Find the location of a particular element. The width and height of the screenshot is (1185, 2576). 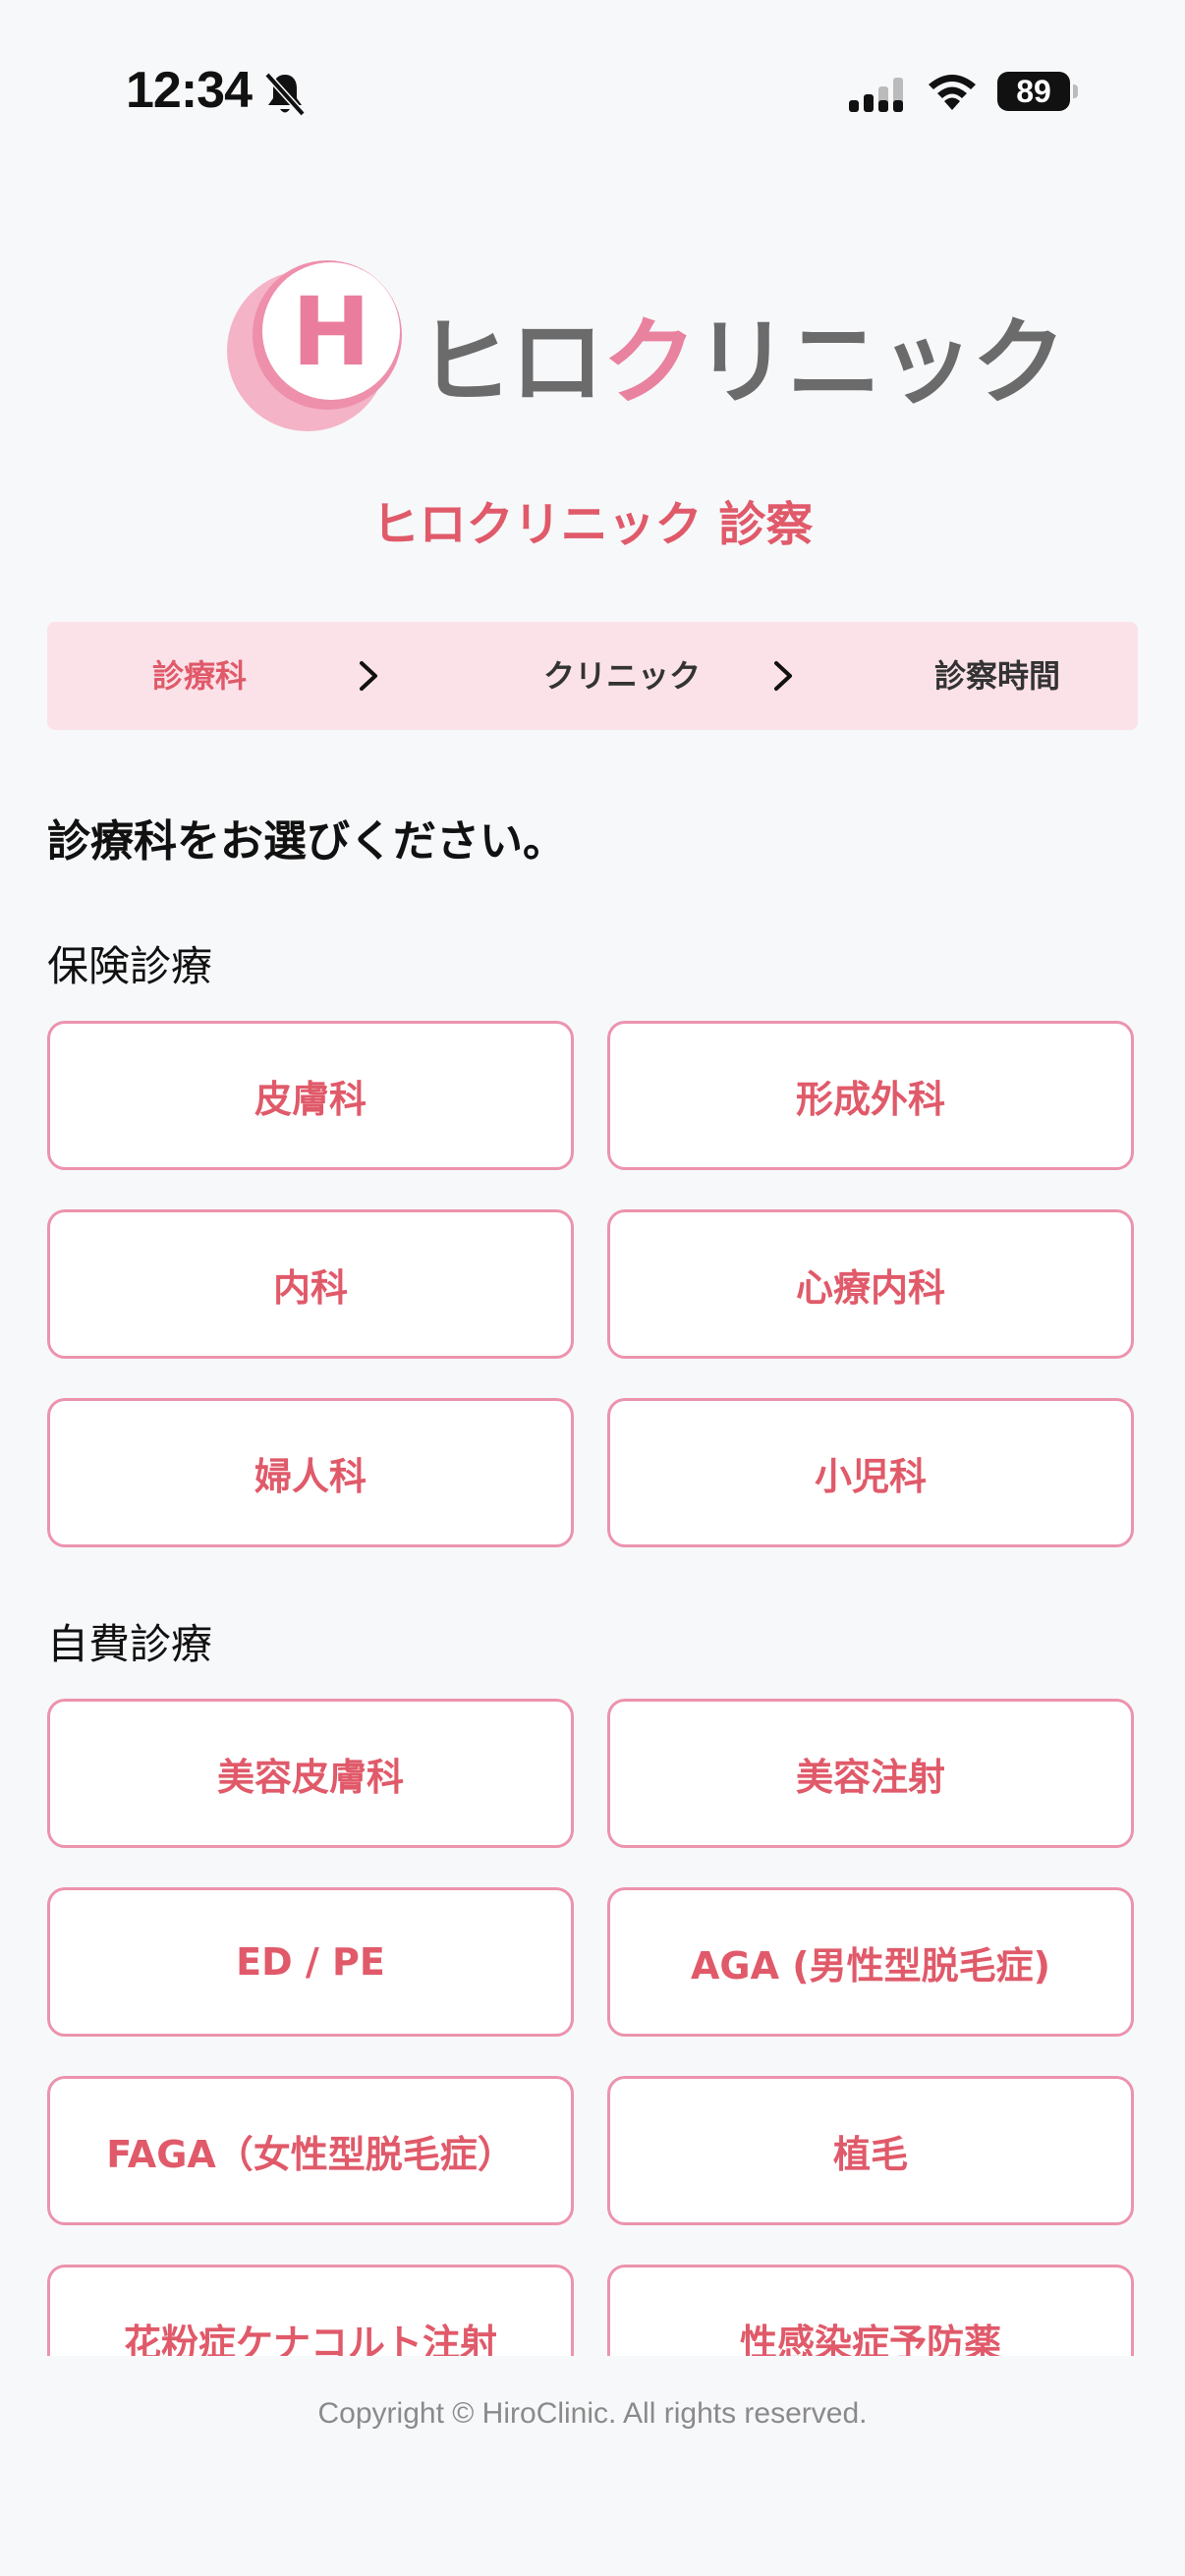

logo-name-part2: リニック is located at coordinates (881, 363).